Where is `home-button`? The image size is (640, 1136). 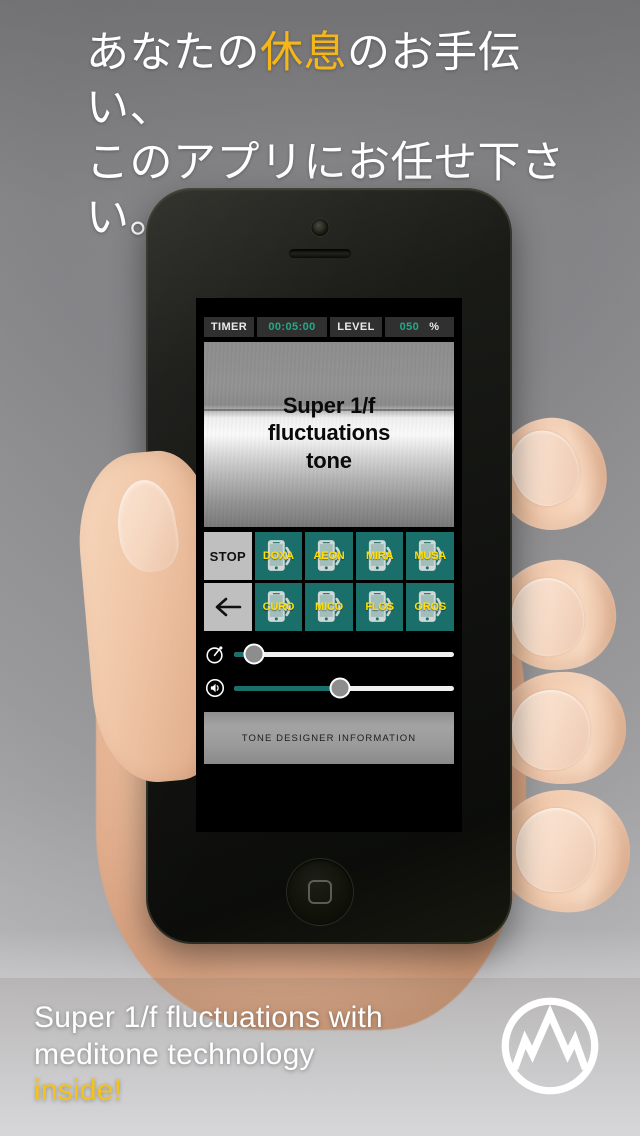 home-button is located at coordinates (320, 892).